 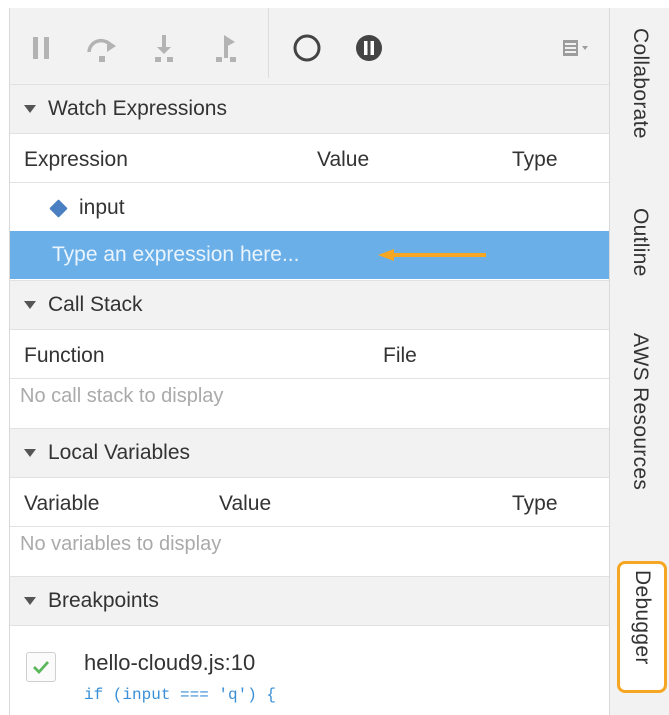 I want to click on checkmark-icon, so click(x=41, y=668).